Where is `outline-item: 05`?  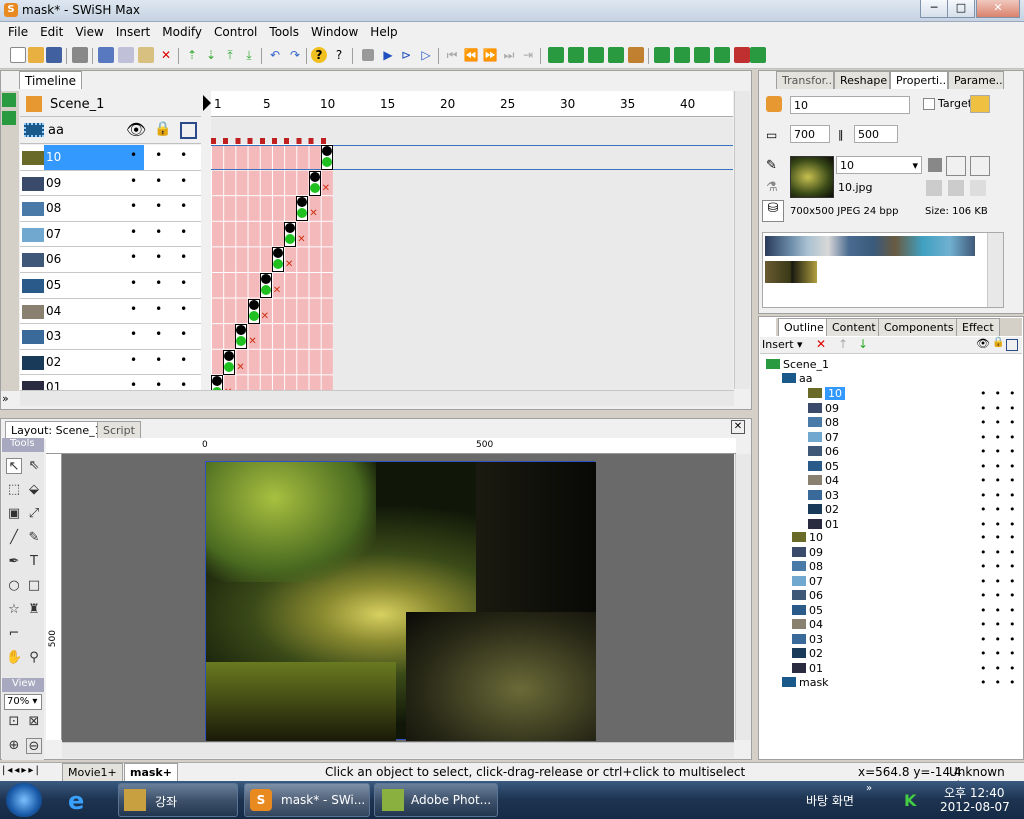 outline-item: 05 is located at coordinates (807, 611).